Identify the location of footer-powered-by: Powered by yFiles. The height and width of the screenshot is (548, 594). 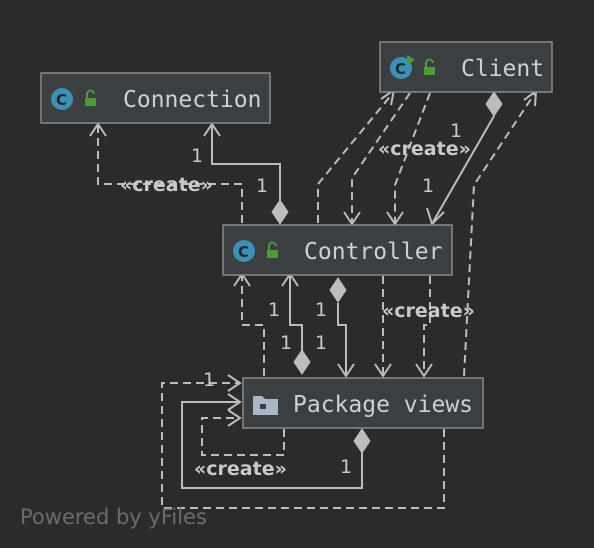
(113, 517).